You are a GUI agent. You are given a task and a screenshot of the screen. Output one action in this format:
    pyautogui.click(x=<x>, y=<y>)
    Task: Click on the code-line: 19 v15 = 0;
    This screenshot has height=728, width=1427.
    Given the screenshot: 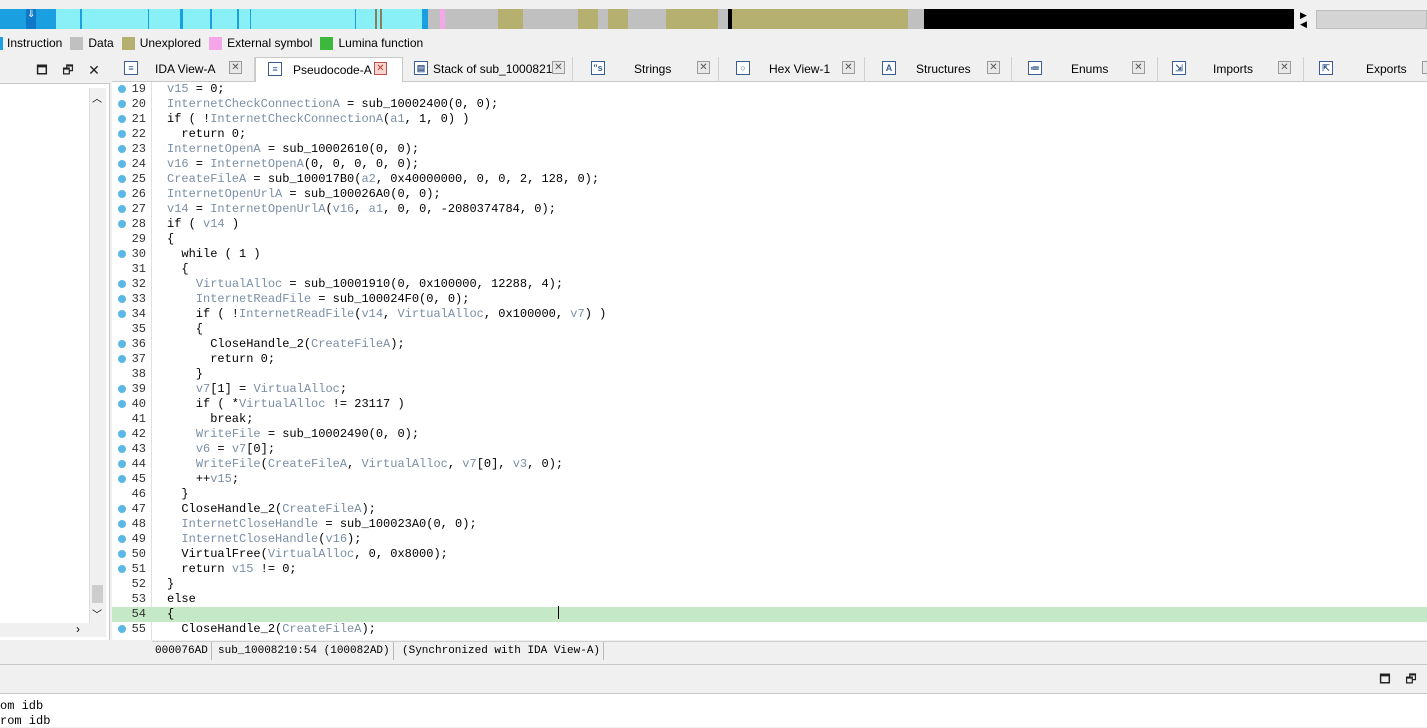 What is the action you would take?
    pyautogui.click(x=769, y=89)
    